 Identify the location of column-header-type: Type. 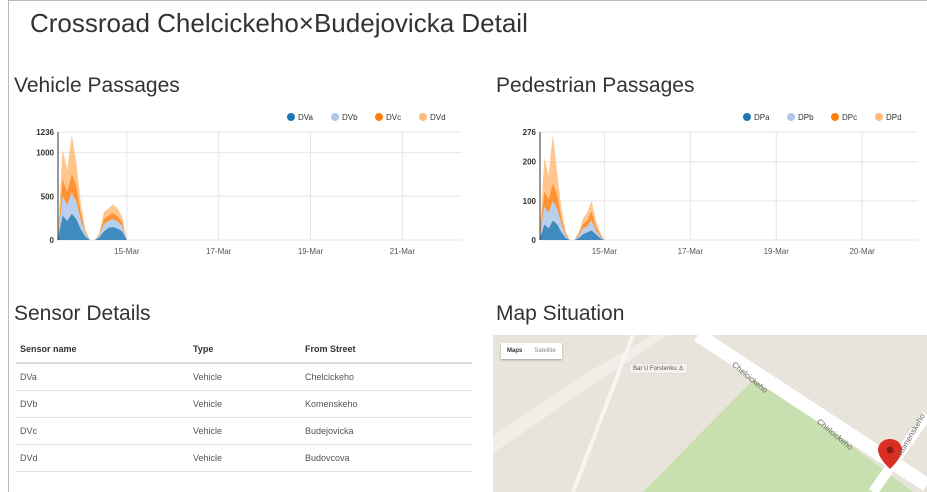
(245, 351).